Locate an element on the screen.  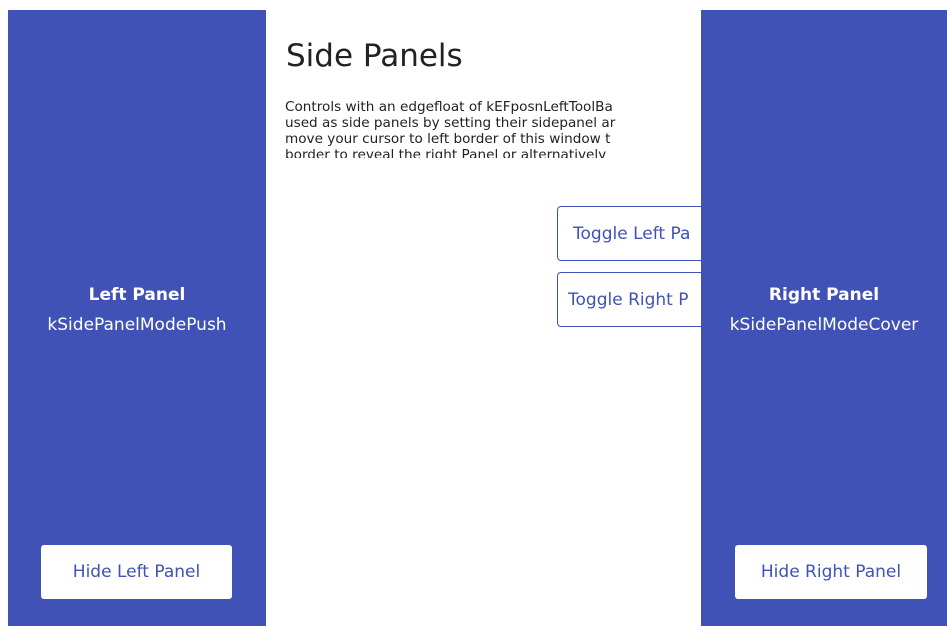
hide-right-panel-button: Hide Right Panel is located at coordinates (831, 572).